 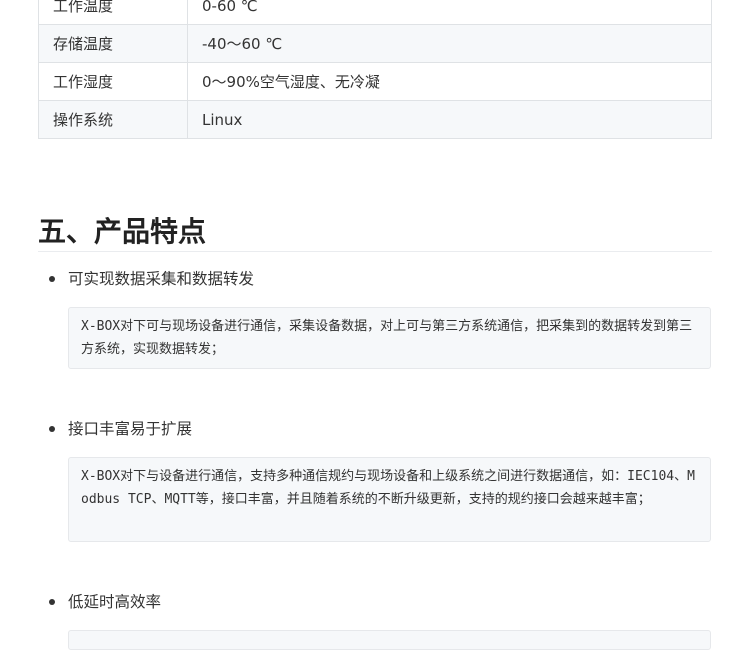 What do you see at coordinates (449, 119) in the screenshot?
I see `spec-value: Linux` at bounding box center [449, 119].